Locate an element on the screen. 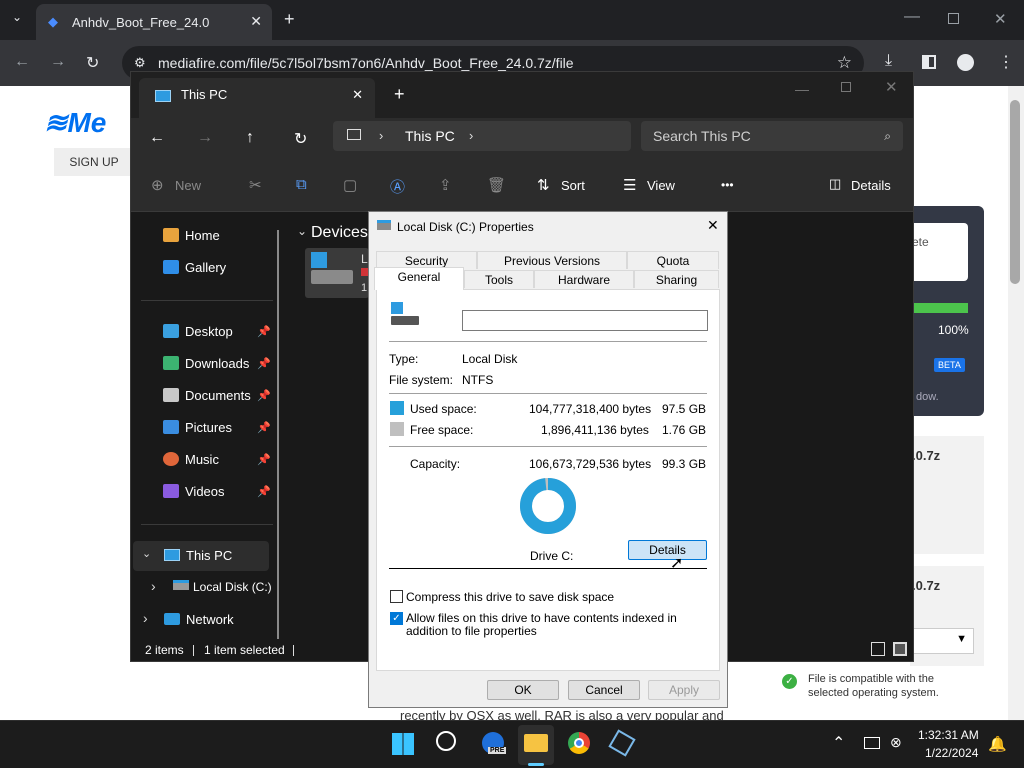  dialog-close-icon: ✕ is located at coordinates (713, 225).